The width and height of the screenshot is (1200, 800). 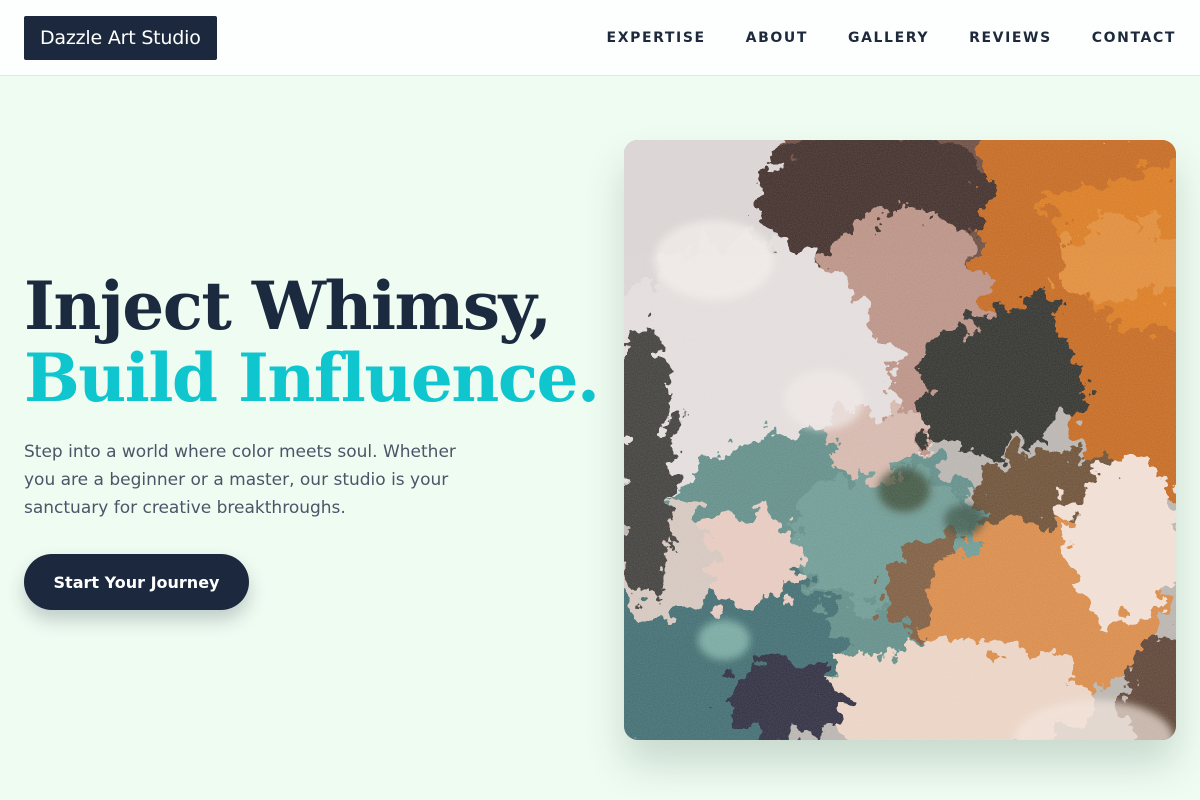 What do you see at coordinates (656, 38) in the screenshot?
I see `nav-link-expertise: EXPERTISE` at bounding box center [656, 38].